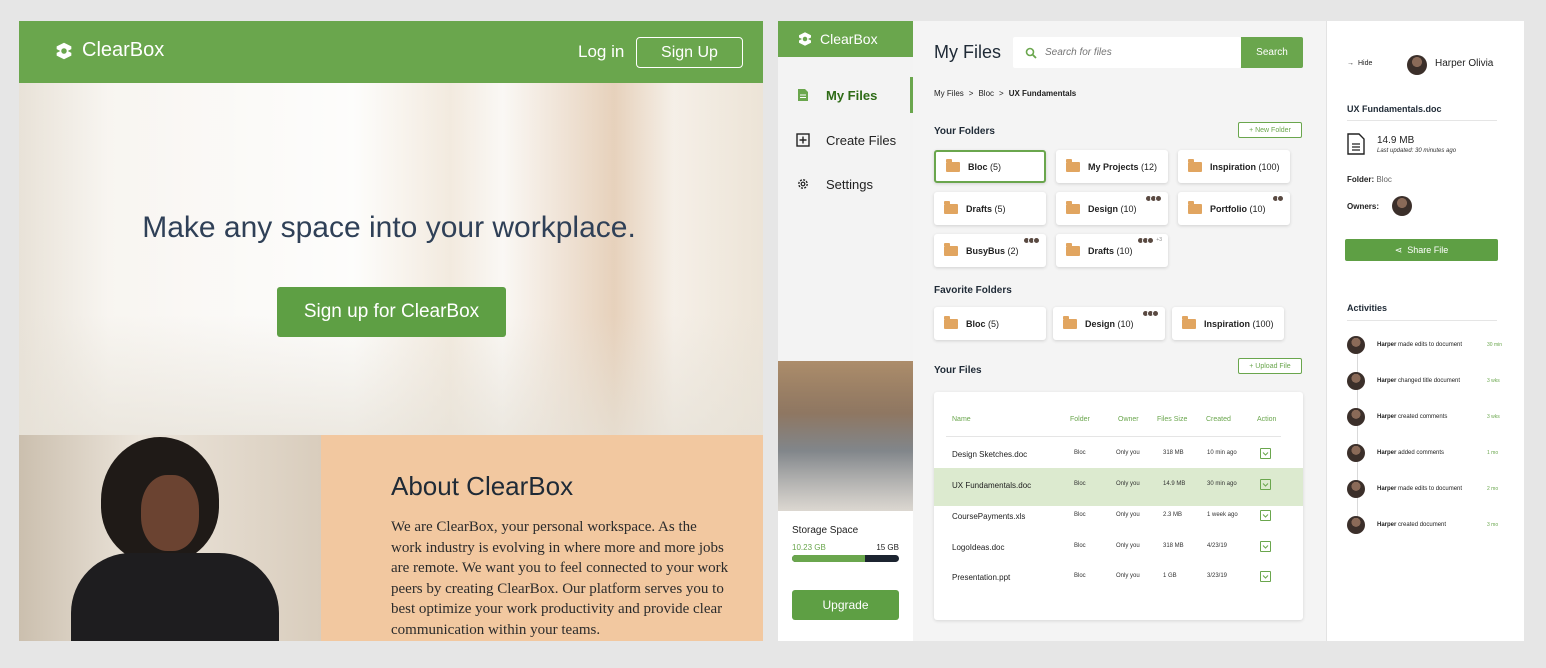 The image size is (1546, 668). What do you see at coordinates (1270, 366) in the screenshot?
I see `upload-file-button: + Upload File` at bounding box center [1270, 366].